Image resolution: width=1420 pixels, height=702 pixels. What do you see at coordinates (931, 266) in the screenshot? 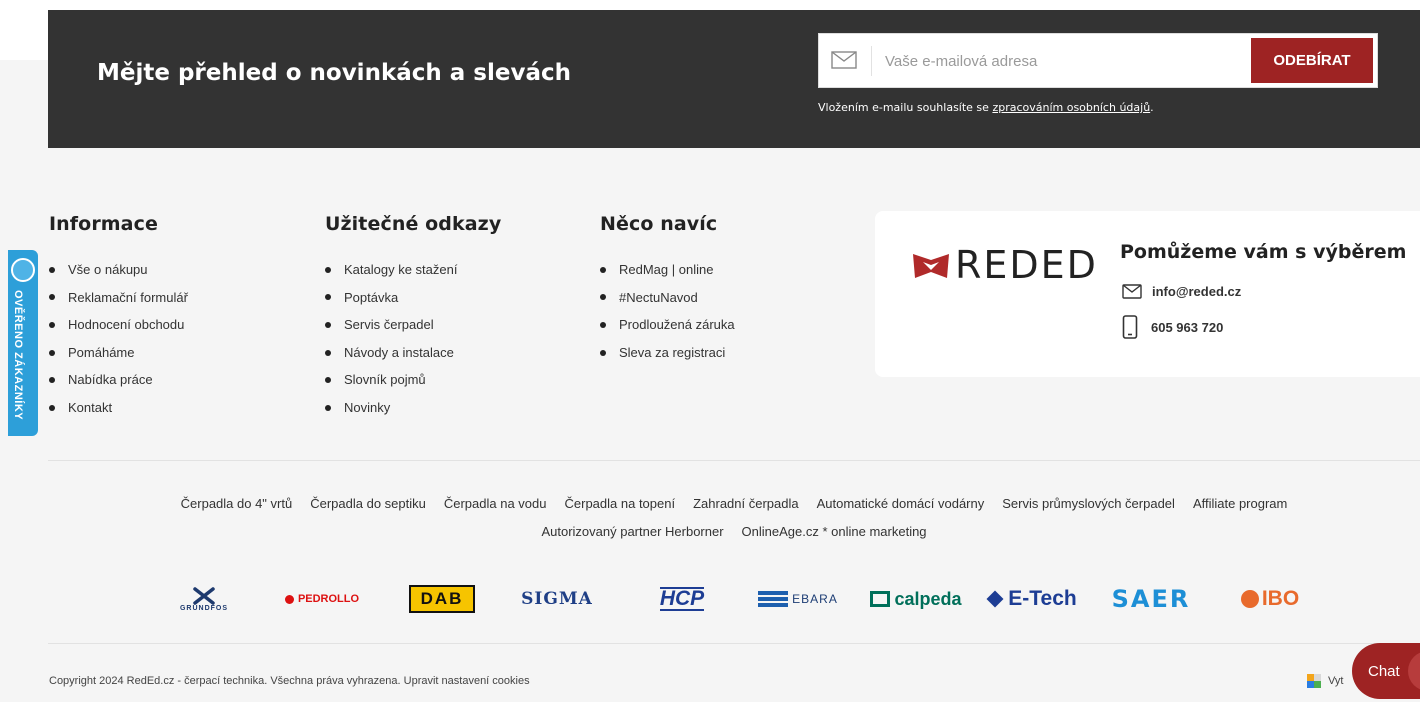
I see `reded-logo-mark-icon` at bounding box center [931, 266].